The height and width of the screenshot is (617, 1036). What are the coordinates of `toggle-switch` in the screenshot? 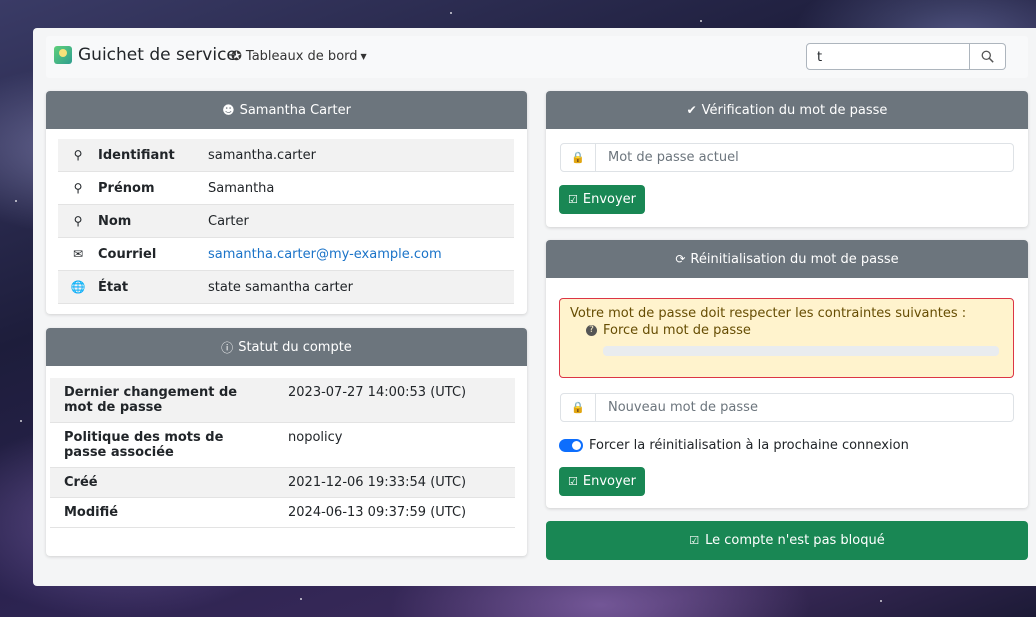 It's located at (571, 445).